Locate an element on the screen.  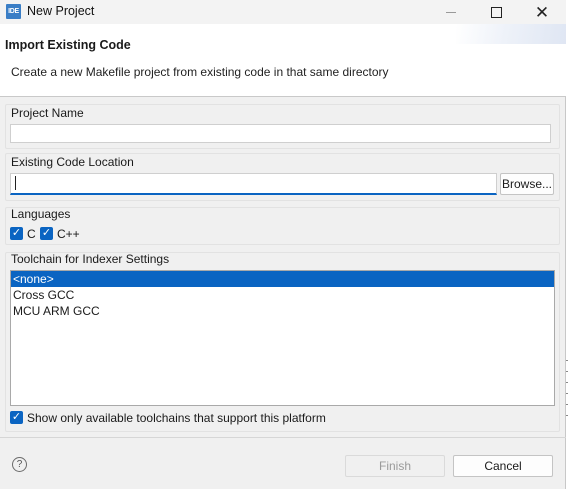
toolchain-item-cross-gcc: Cross GCC is located at coordinates (282, 295).